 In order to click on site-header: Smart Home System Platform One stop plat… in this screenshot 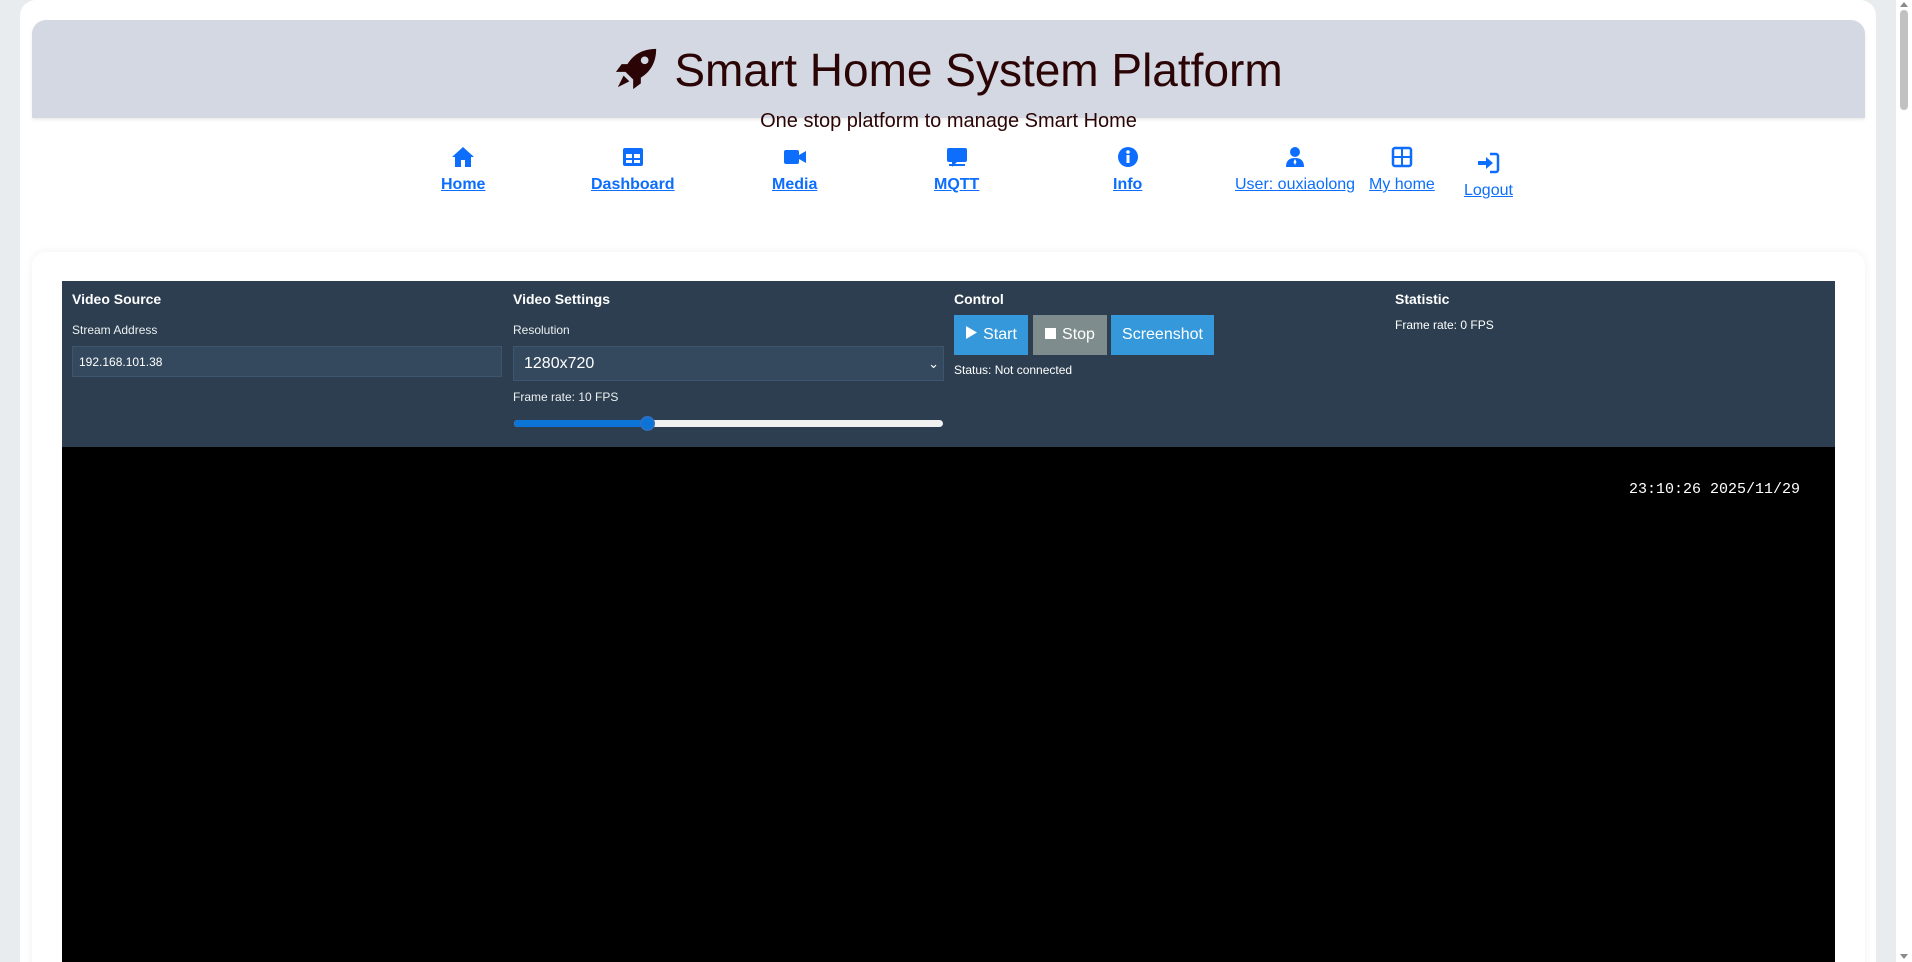, I will do `click(948, 76)`.